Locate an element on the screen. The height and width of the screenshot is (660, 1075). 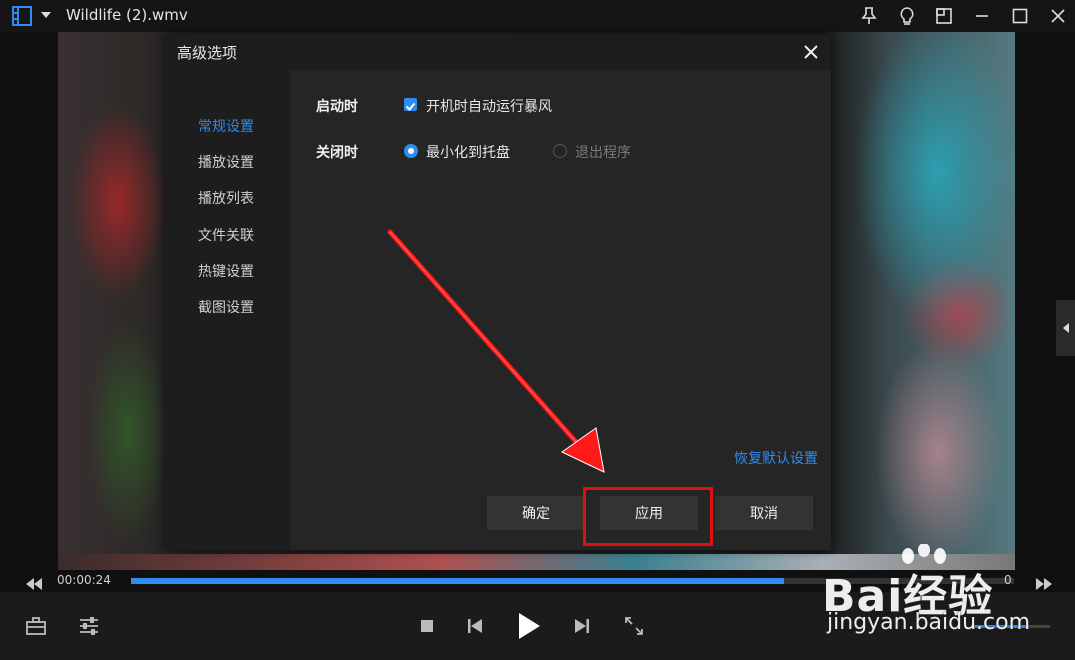
dialog-title: 高级选项 is located at coordinates (207, 53).